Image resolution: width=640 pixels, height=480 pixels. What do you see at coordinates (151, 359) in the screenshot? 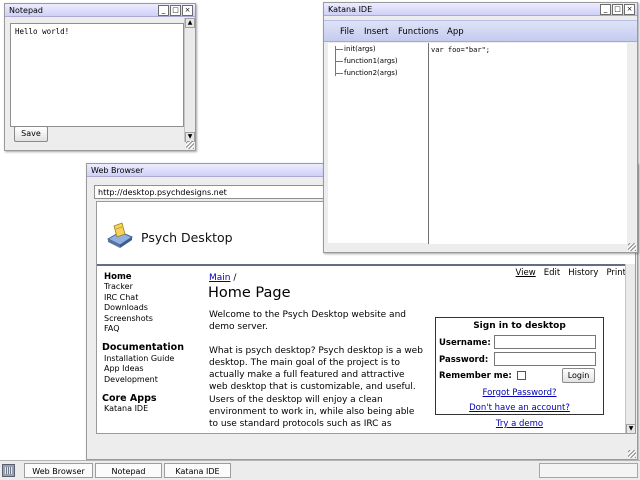
I see `nav-item-installation-guide: Installation Guide` at bounding box center [151, 359].